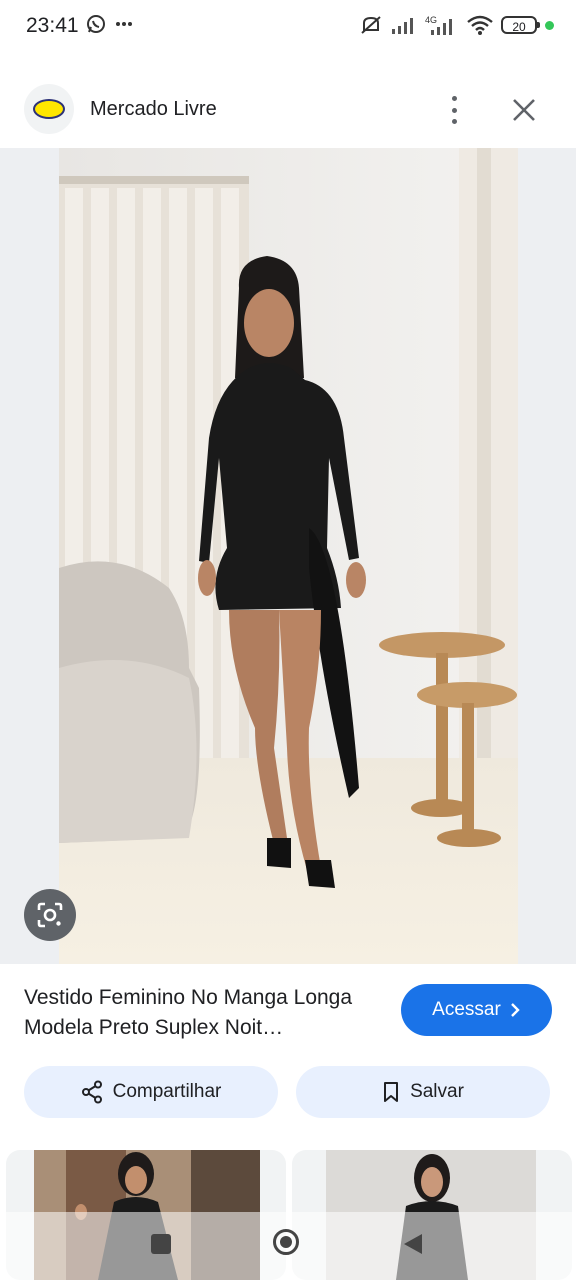 The height and width of the screenshot is (1280, 576). Describe the element at coordinates (402, 26) in the screenshot. I see `signal-icon` at that location.